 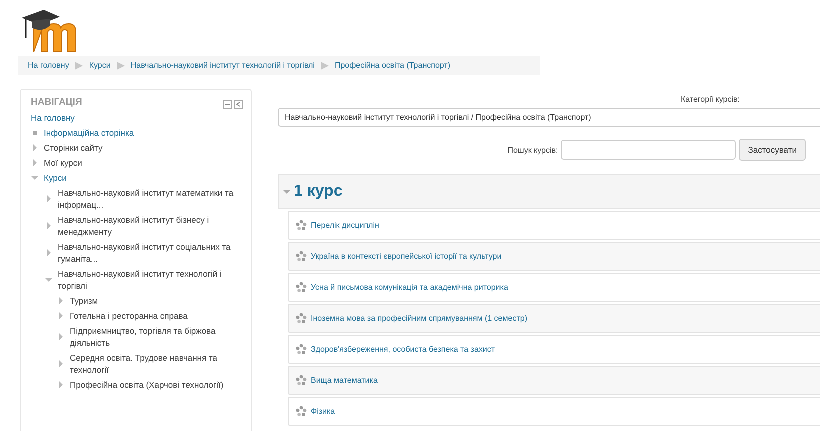 What do you see at coordinates (227, 104) in the screenshot?
I see `collapse-icon` at bounding box center [227, 104].